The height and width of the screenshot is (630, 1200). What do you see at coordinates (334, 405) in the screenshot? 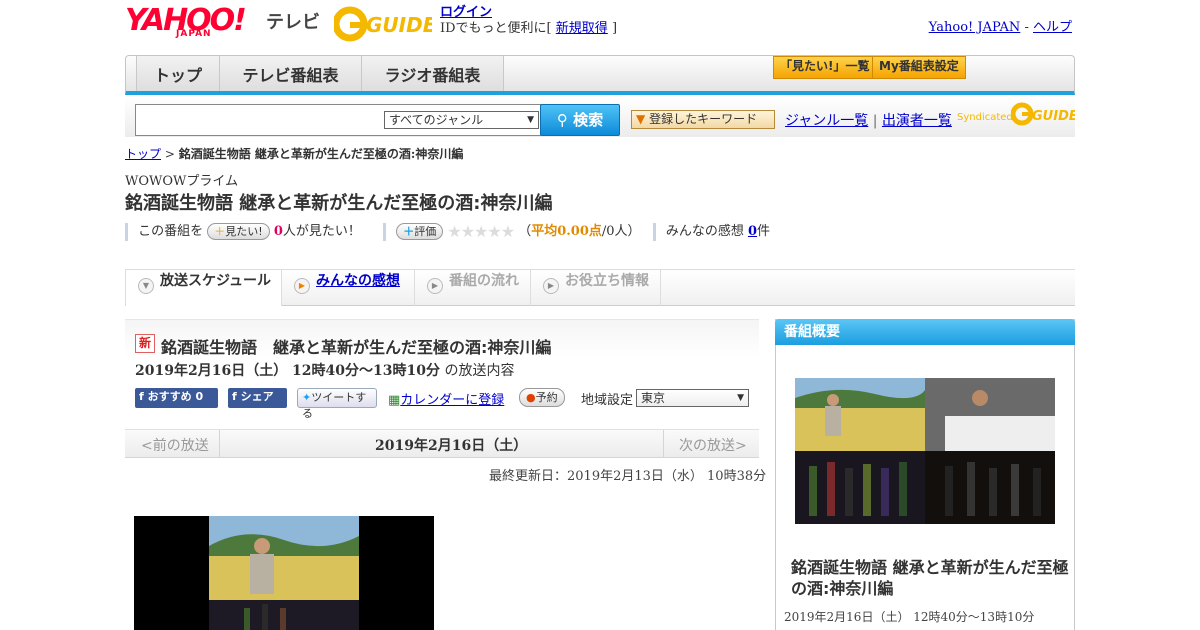
I see `tweet-label: ツイートする` at bounding box center [334, 405].